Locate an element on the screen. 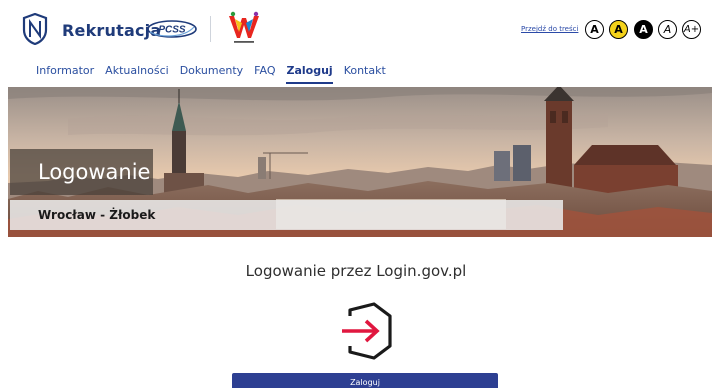 The width and height of the screenshot is (712, 388). page-title: Logowanie is located at coordinates (94, 172).